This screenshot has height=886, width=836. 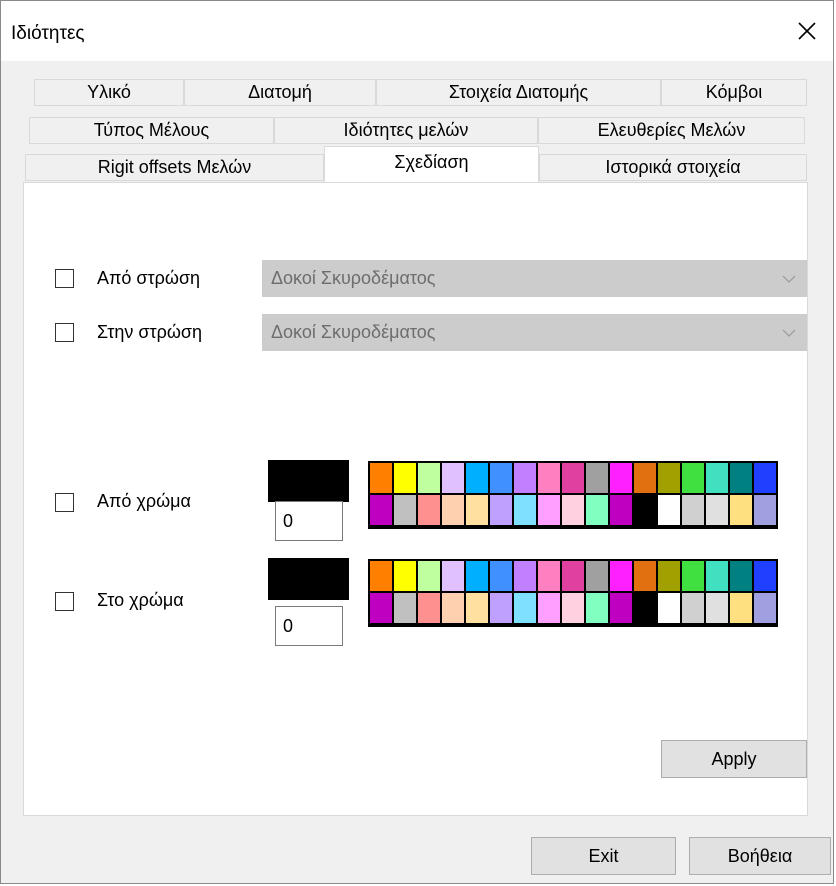 What do you see at coordinates (417, 31) in the screenshot?
I see `title-bar: Ιδιότητες` at bounding box center [417, 31].